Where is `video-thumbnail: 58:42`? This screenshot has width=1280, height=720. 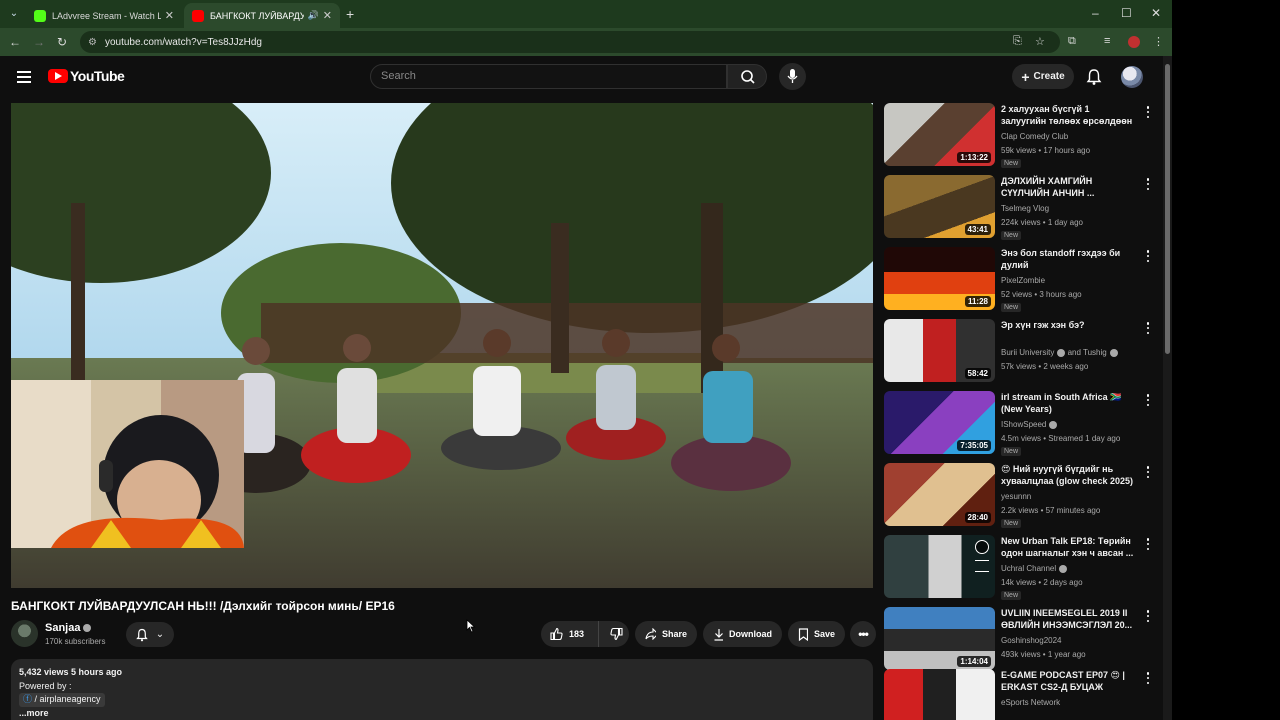 video-thumbnail: 58:42 is located at coordinates (939, 350).